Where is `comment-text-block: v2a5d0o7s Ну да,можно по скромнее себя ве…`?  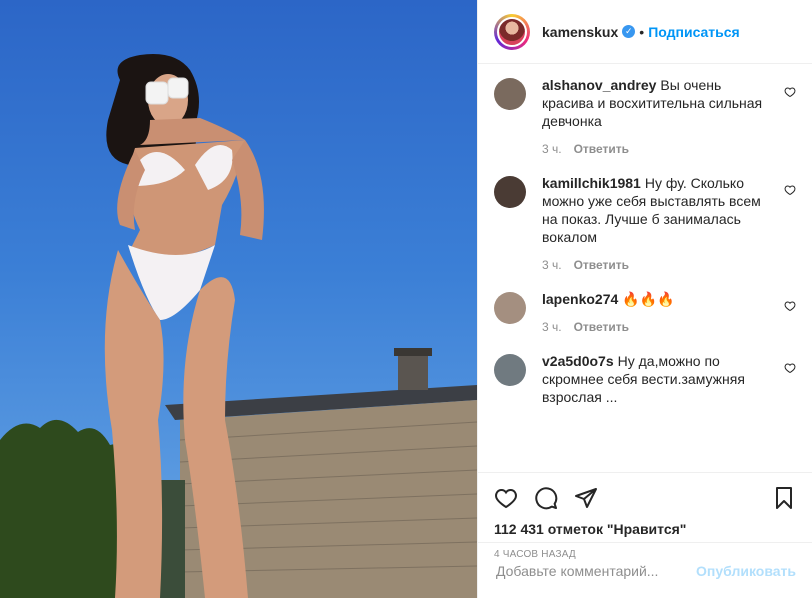 comment-text-block: v2a5d0o7s Ну да,можно по скромнее себя ве… is located at coordinates (657, 379).